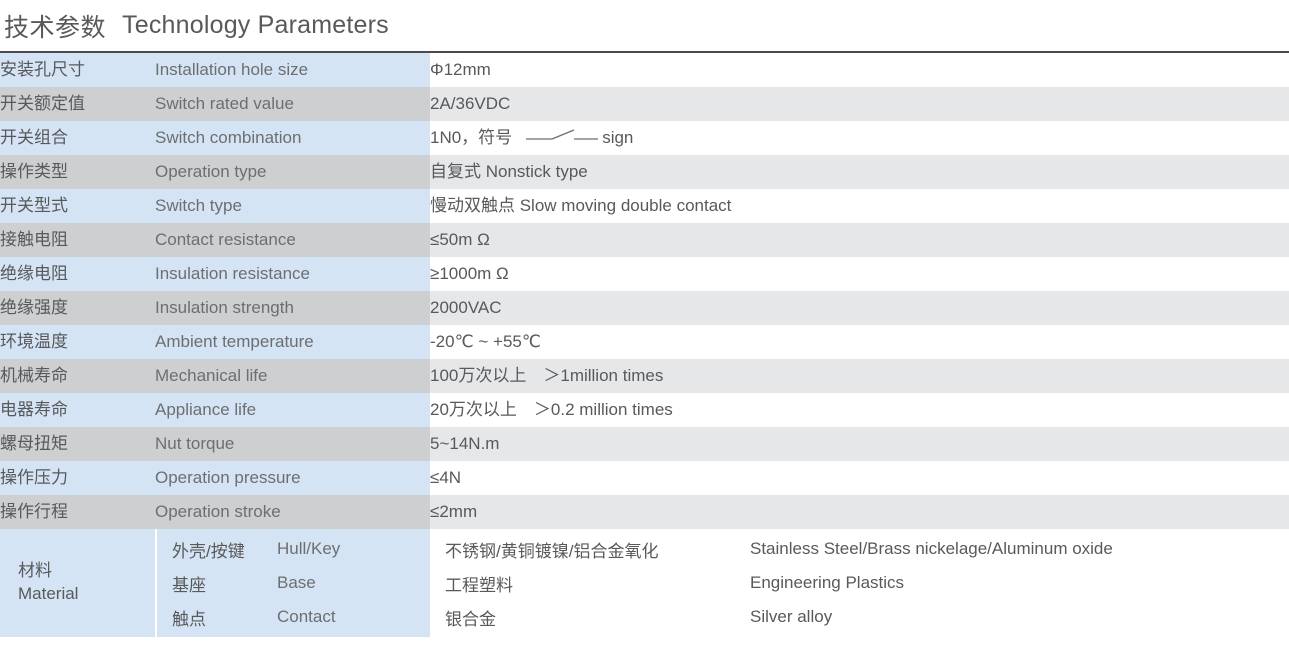  I want to click on material-sub-label-cn: 基座, so click(189, 585).